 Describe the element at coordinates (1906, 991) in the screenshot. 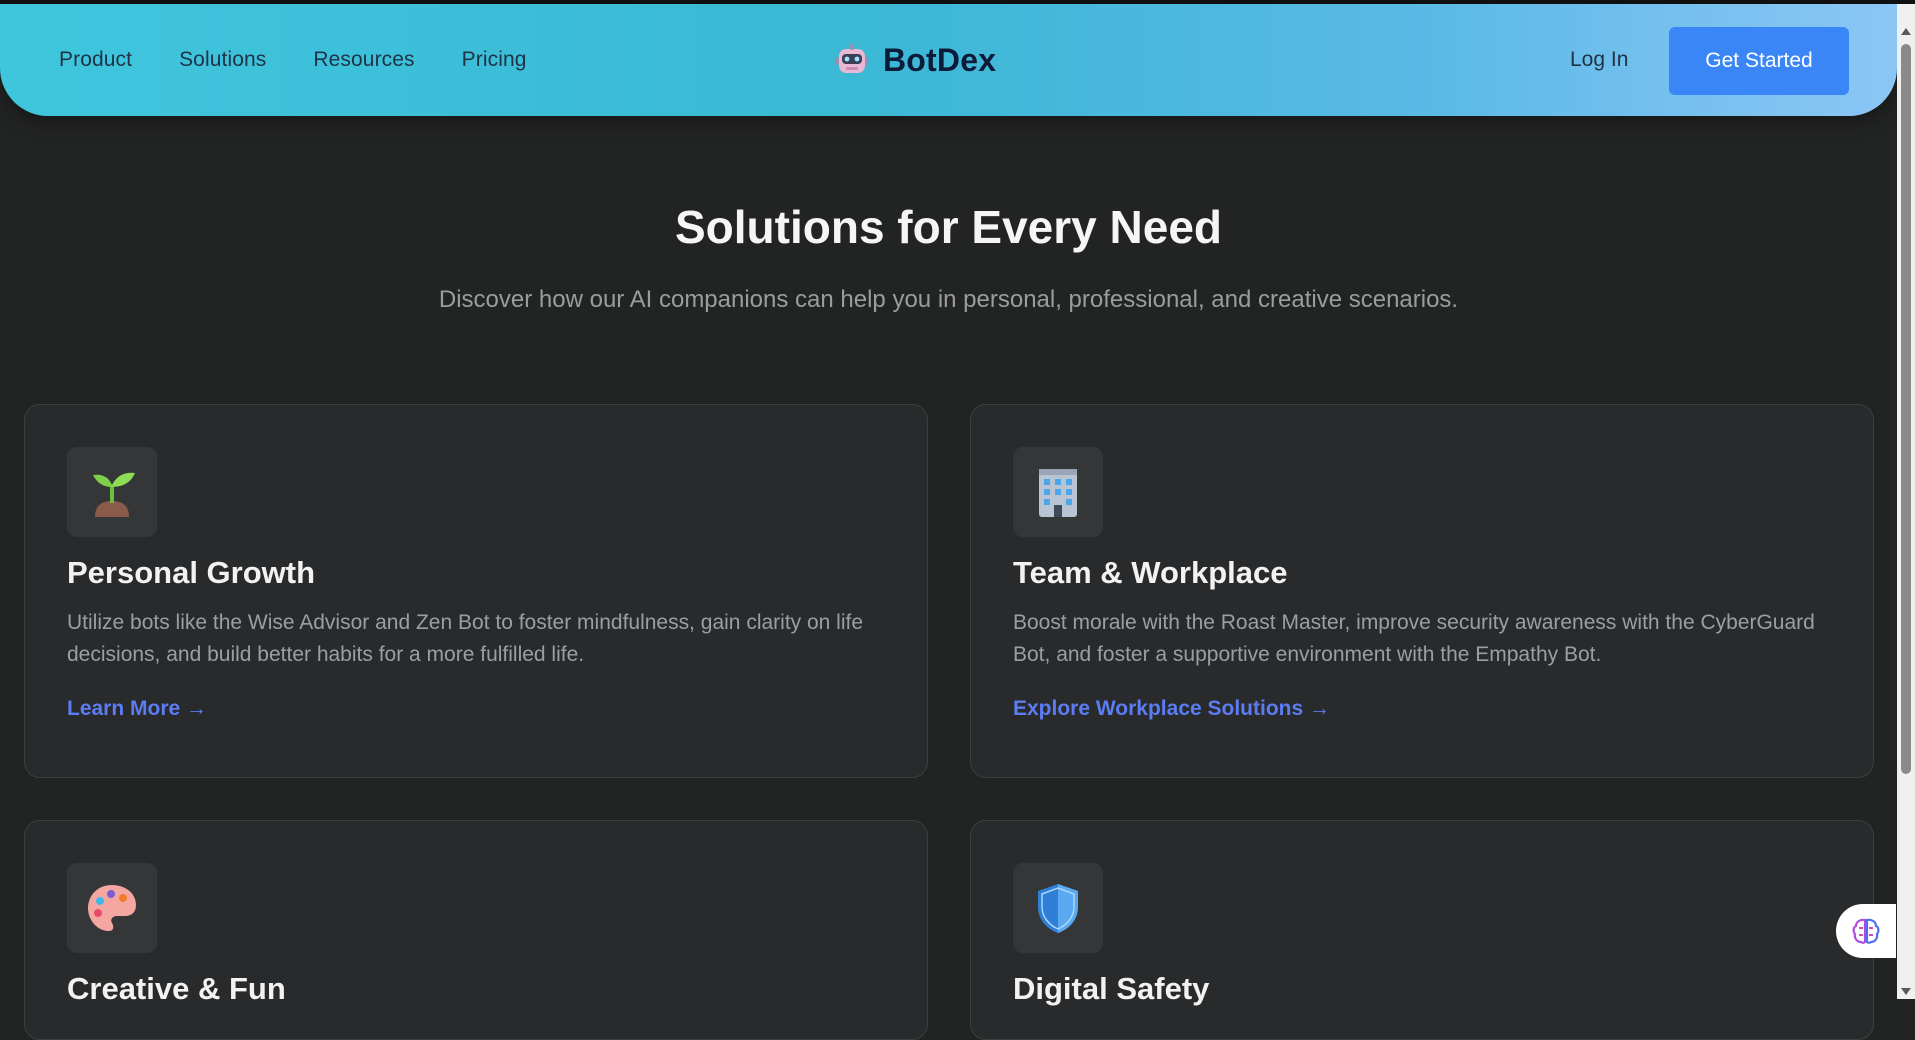

I see `scroll-down-arrow-icon` at that location.